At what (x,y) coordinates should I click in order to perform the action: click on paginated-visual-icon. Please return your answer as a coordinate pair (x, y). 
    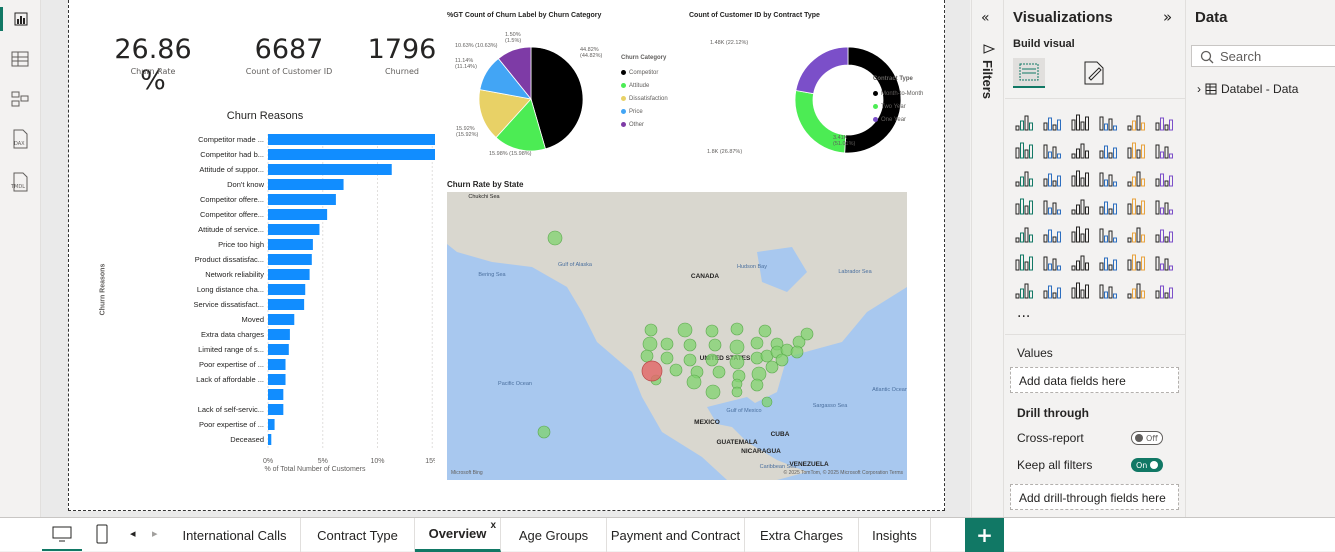
    Looking at the image, I should click on (1024, 290).